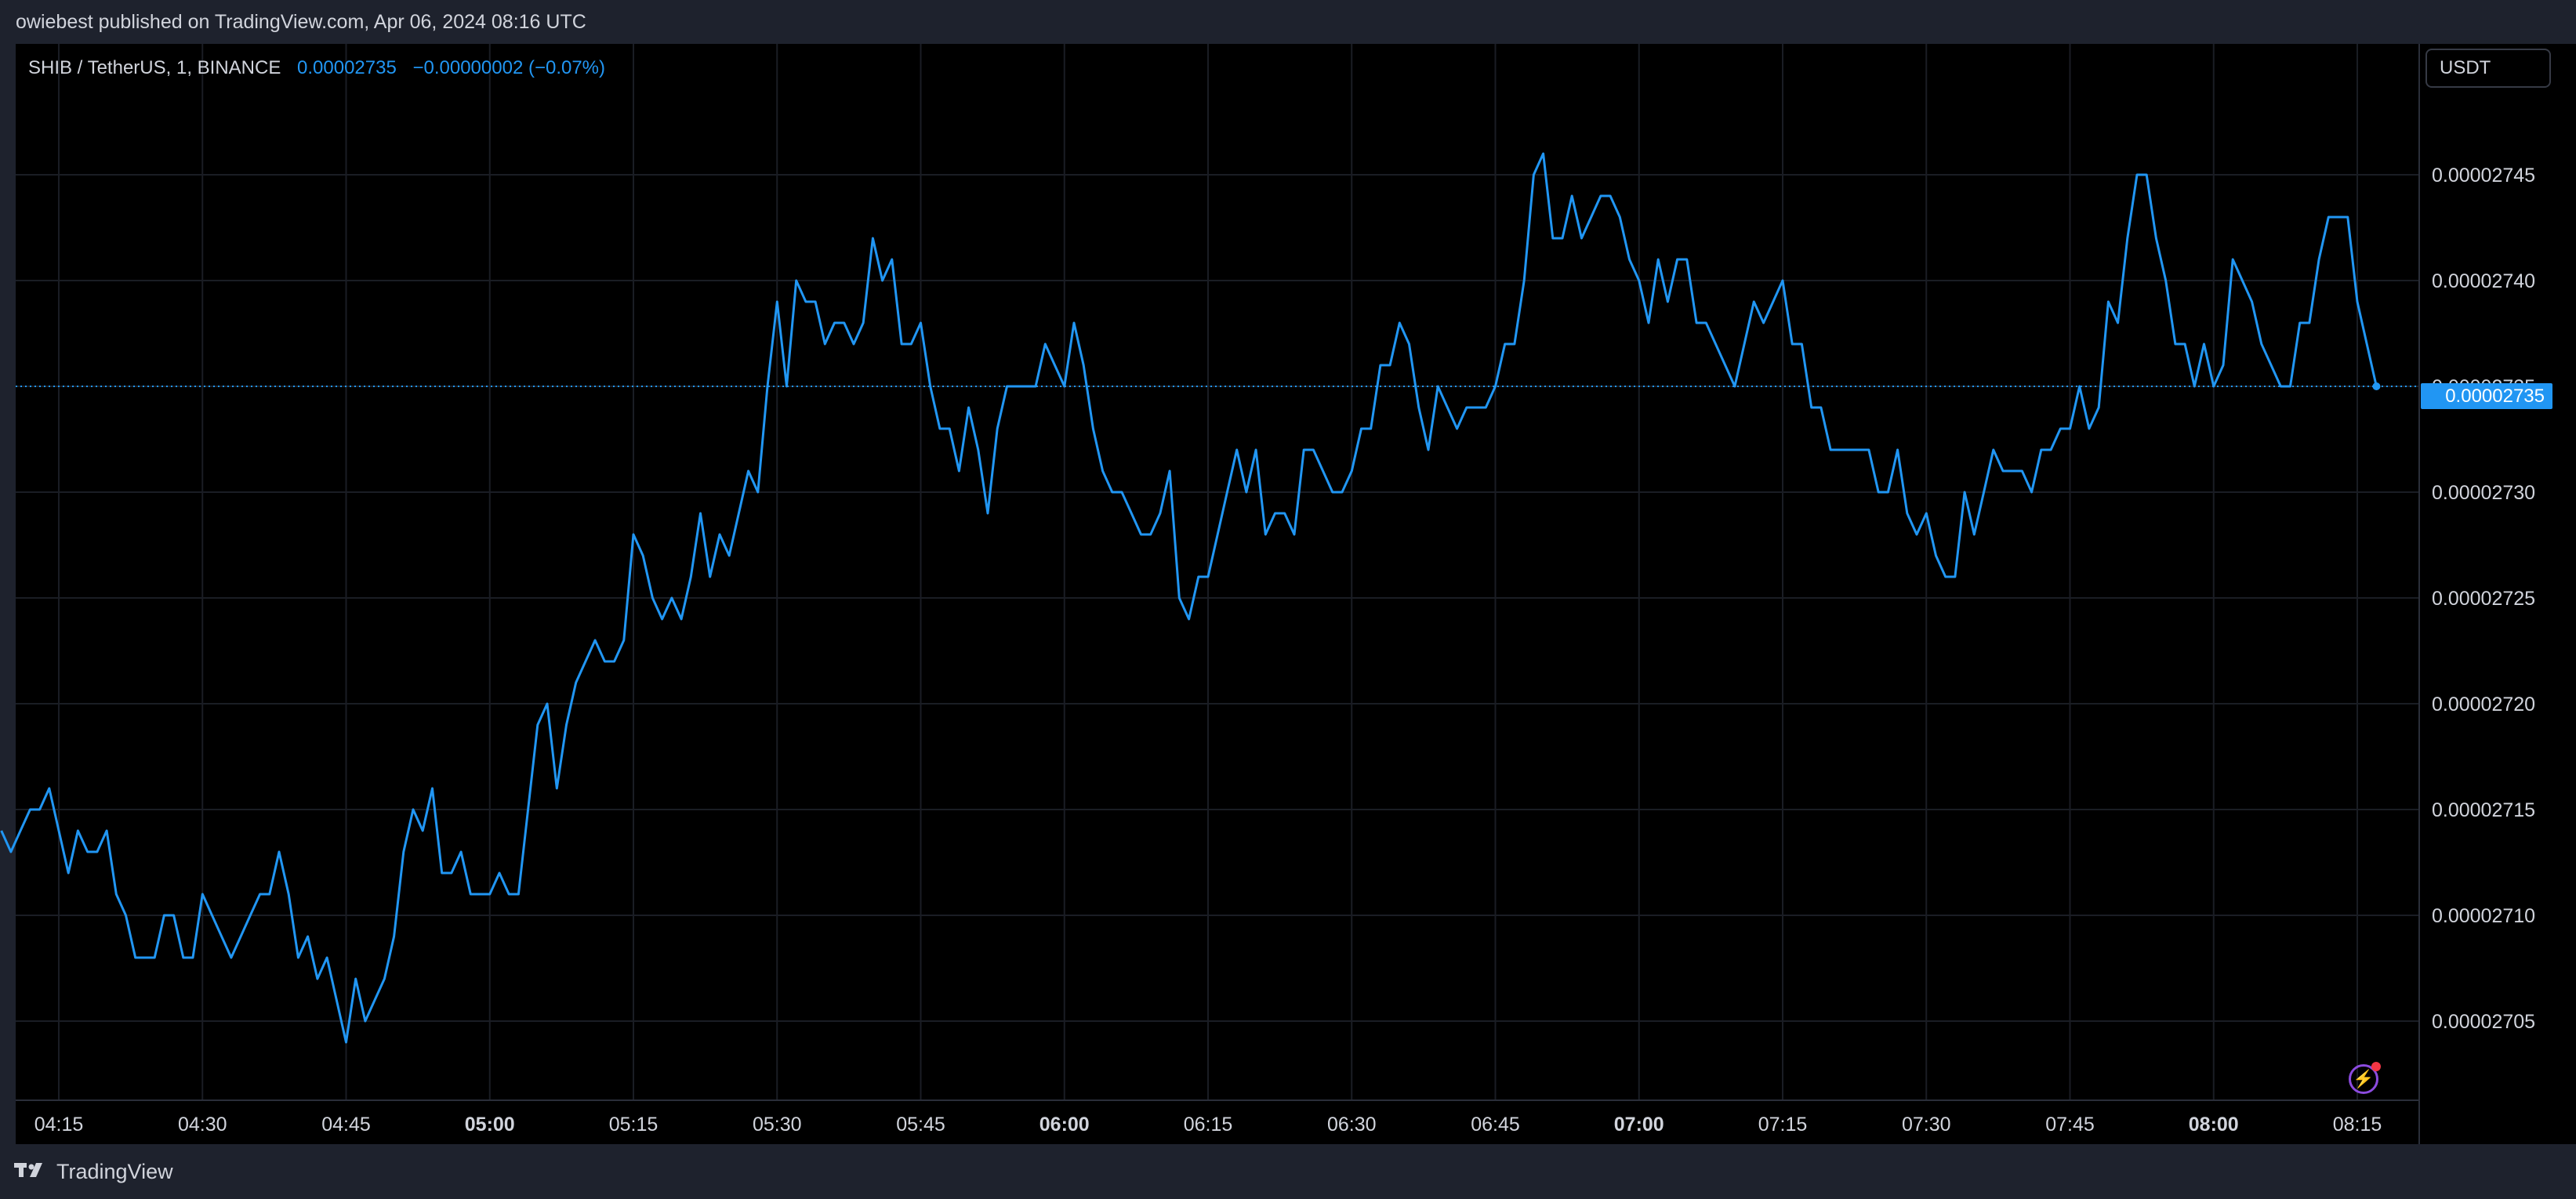 The image size is (2576, 1199). What do you see at coordinates (490, 1125) in the screenshot?
I see `x-tick-label: 05:00` at bounding box center [490, 1125].